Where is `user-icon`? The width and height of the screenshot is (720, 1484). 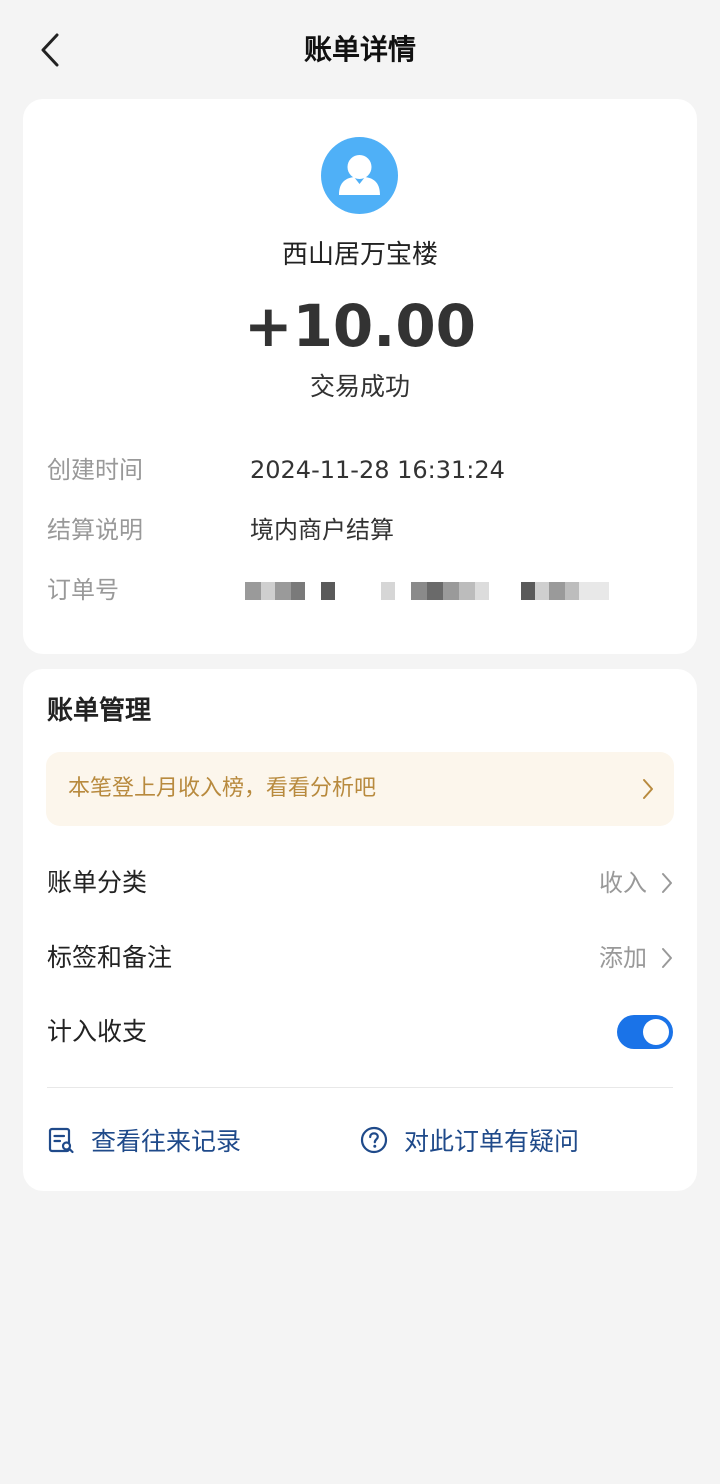 user-icon is located at coordinates (359, 175).